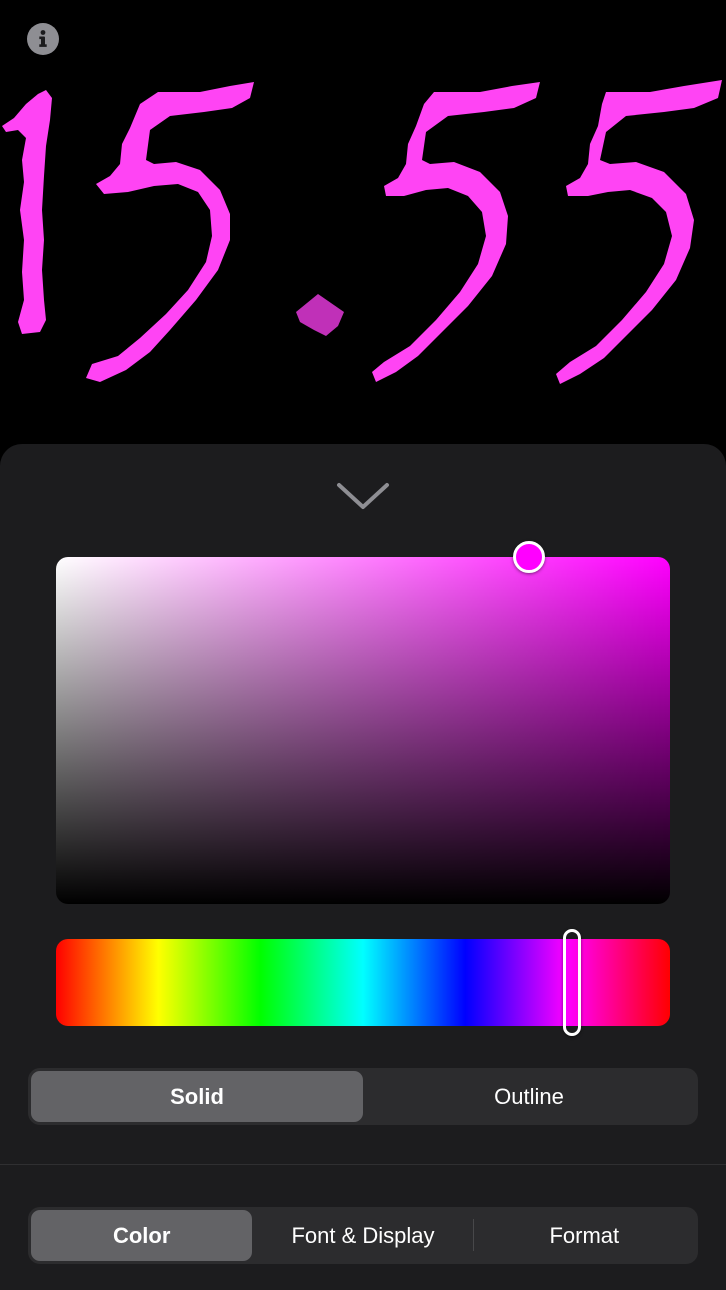 The height and width of the screenshot is (1290, 726). What do you see at coordinates (639, 232) in the screenshot?
I see `clock-digit-5-third` at bounding box center [639, 232].